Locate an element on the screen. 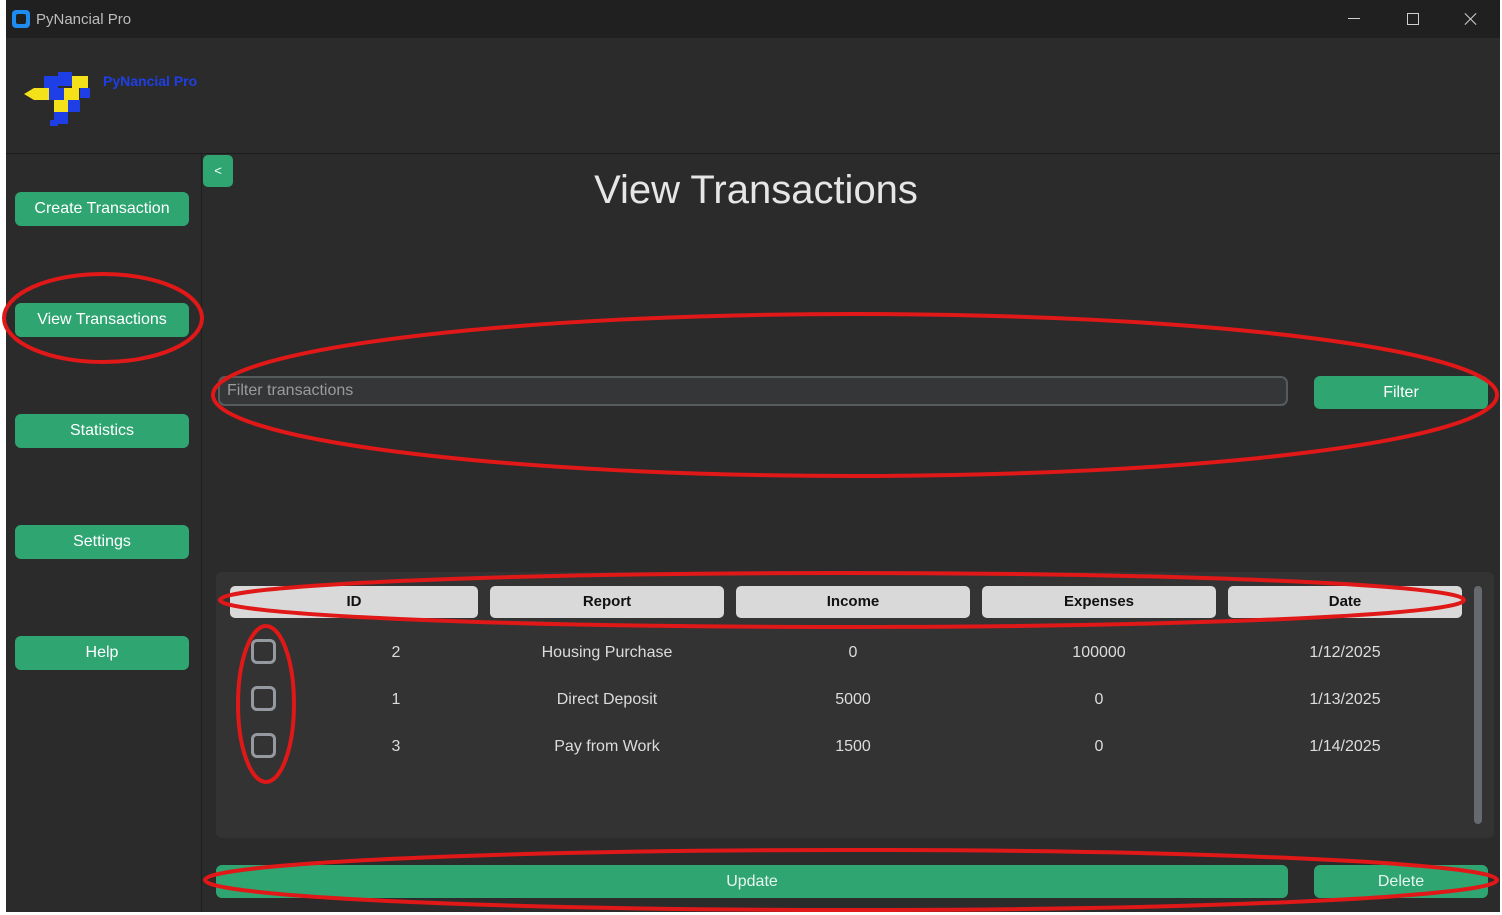  table-row: 3 Pay from Work 1500 0 1/14/2025 is located at coordinates (836, 752).